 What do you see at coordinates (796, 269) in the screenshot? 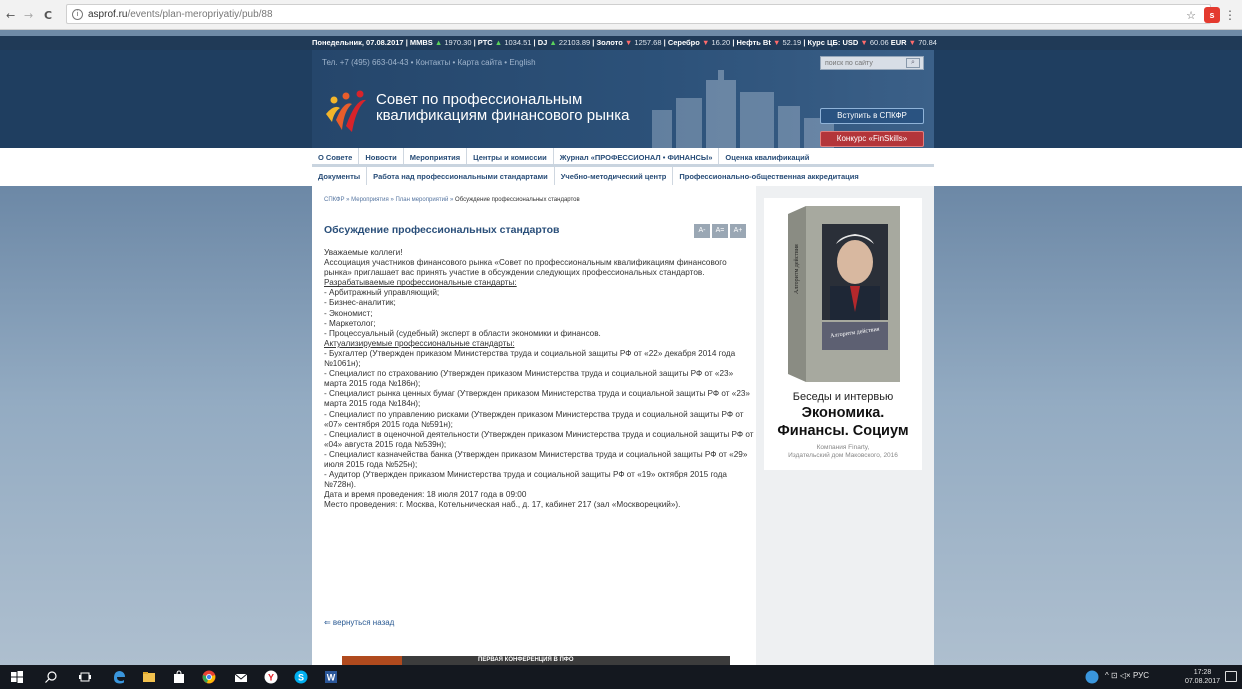
I see `book-spine-text: Алгоритм действия` at bounding box center [796, 269].